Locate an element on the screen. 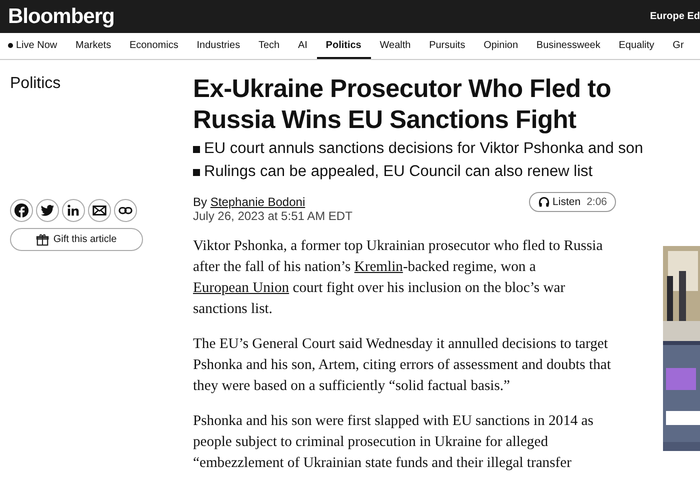 This screenshot has height=487, width=700. nav-tab: Businessweek is located at coordinates (568, 46).